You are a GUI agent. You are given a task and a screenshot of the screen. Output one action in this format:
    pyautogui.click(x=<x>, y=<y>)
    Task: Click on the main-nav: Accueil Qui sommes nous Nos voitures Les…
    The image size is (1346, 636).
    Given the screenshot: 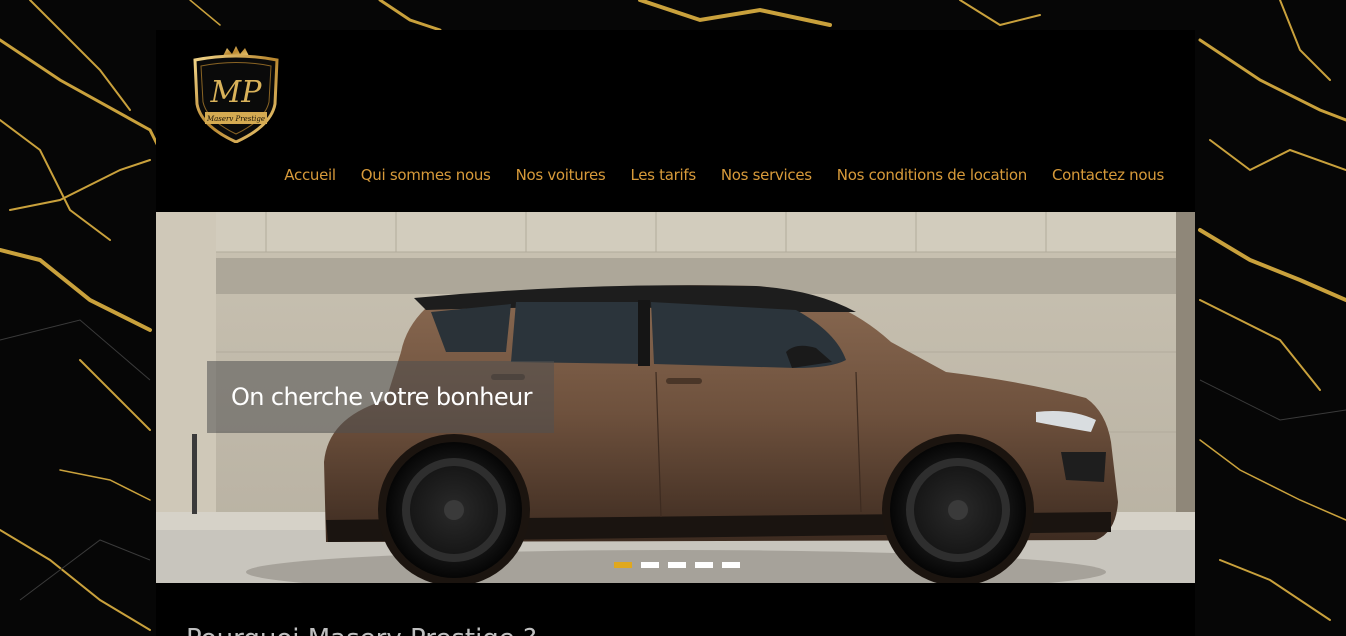 What is the action you would take?
    pyautogui.click(x=724, y=175)
    